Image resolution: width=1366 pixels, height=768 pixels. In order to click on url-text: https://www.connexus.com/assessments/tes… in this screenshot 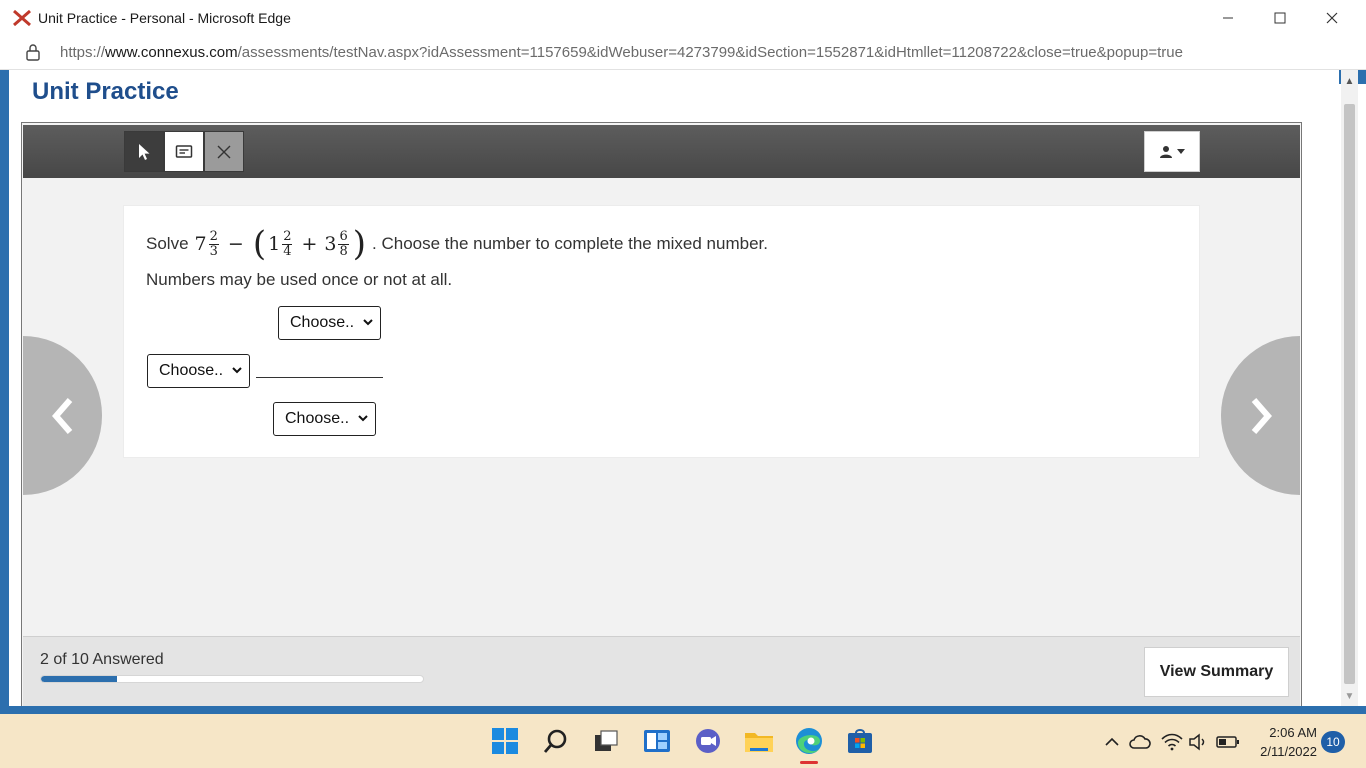, I will do `click(621, 52)`.